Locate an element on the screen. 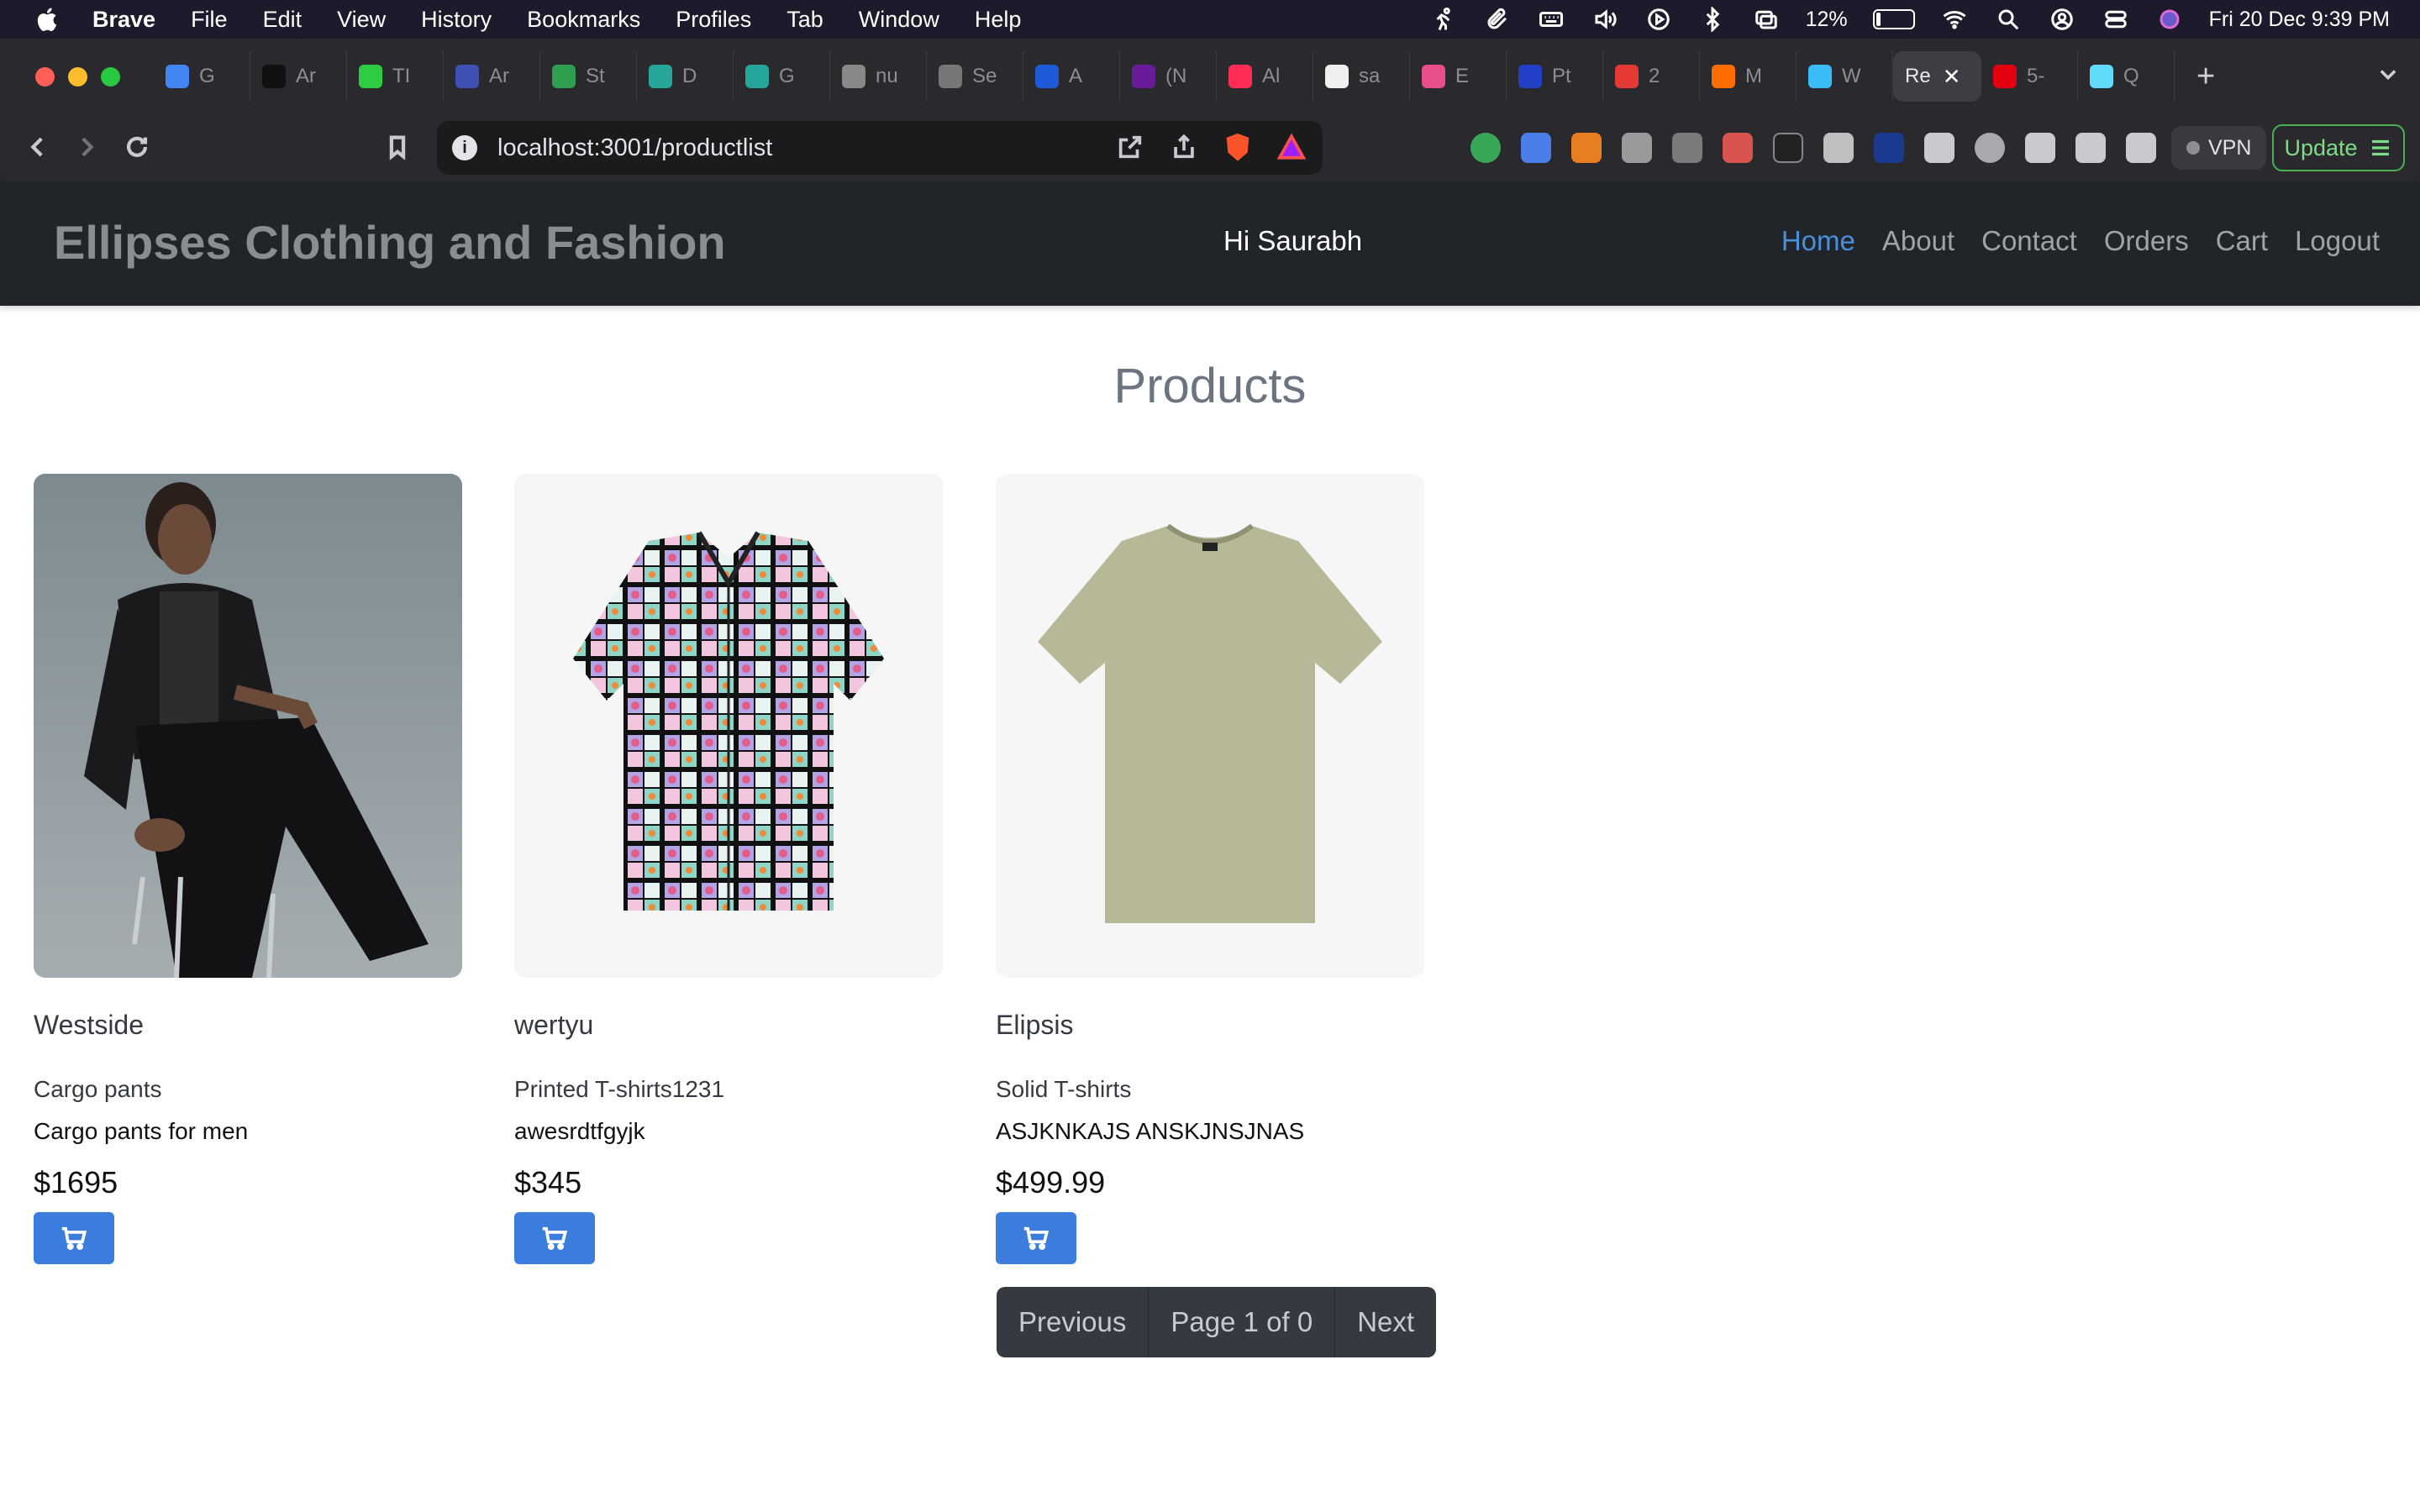  share-icon is located at coordinates (1184, 147).